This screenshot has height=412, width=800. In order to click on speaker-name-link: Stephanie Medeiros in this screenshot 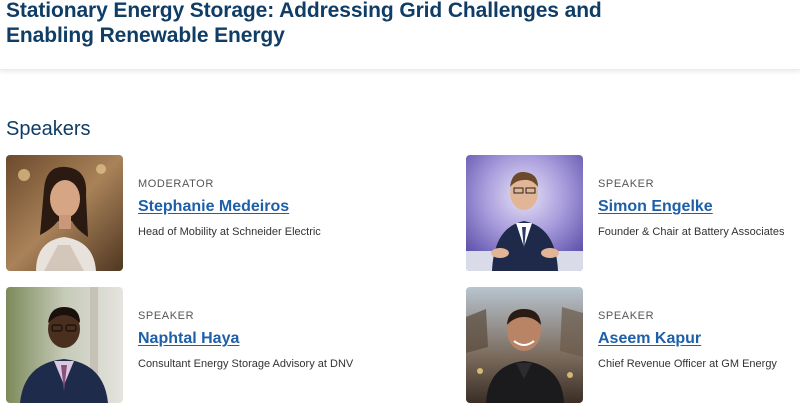, I will do `click(213, 207)`.